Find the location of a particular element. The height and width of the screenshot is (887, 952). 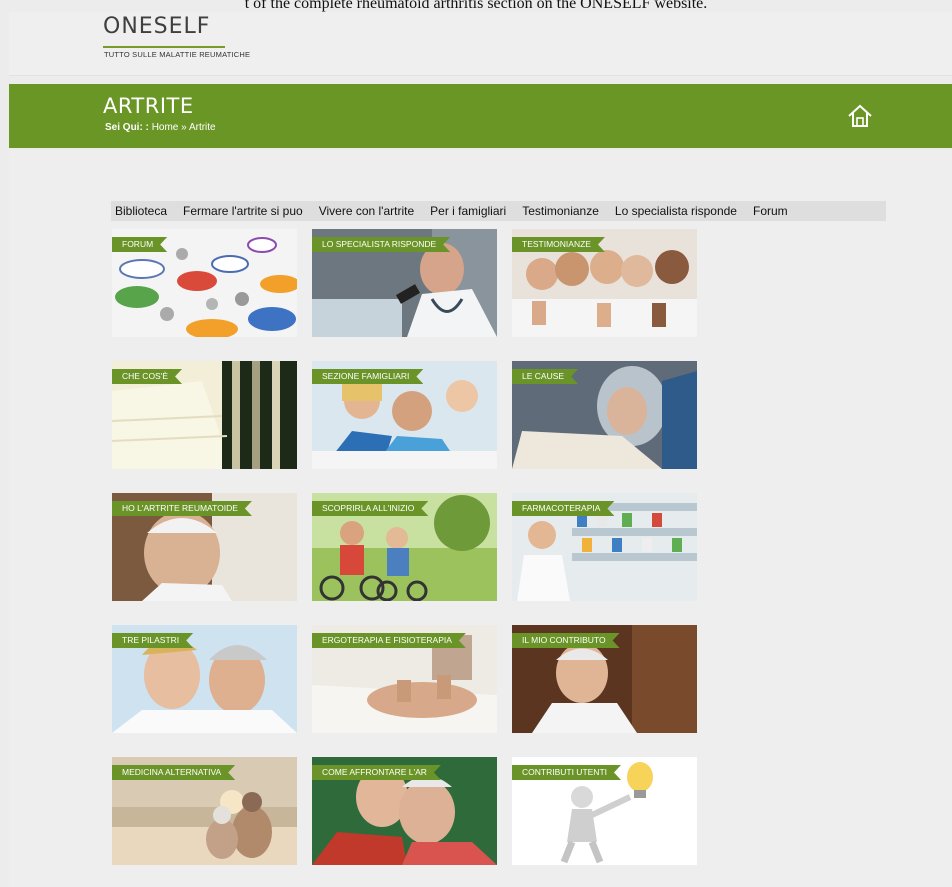

tile-che-cose: CHE COS'È is located at coordinates (204, 415).